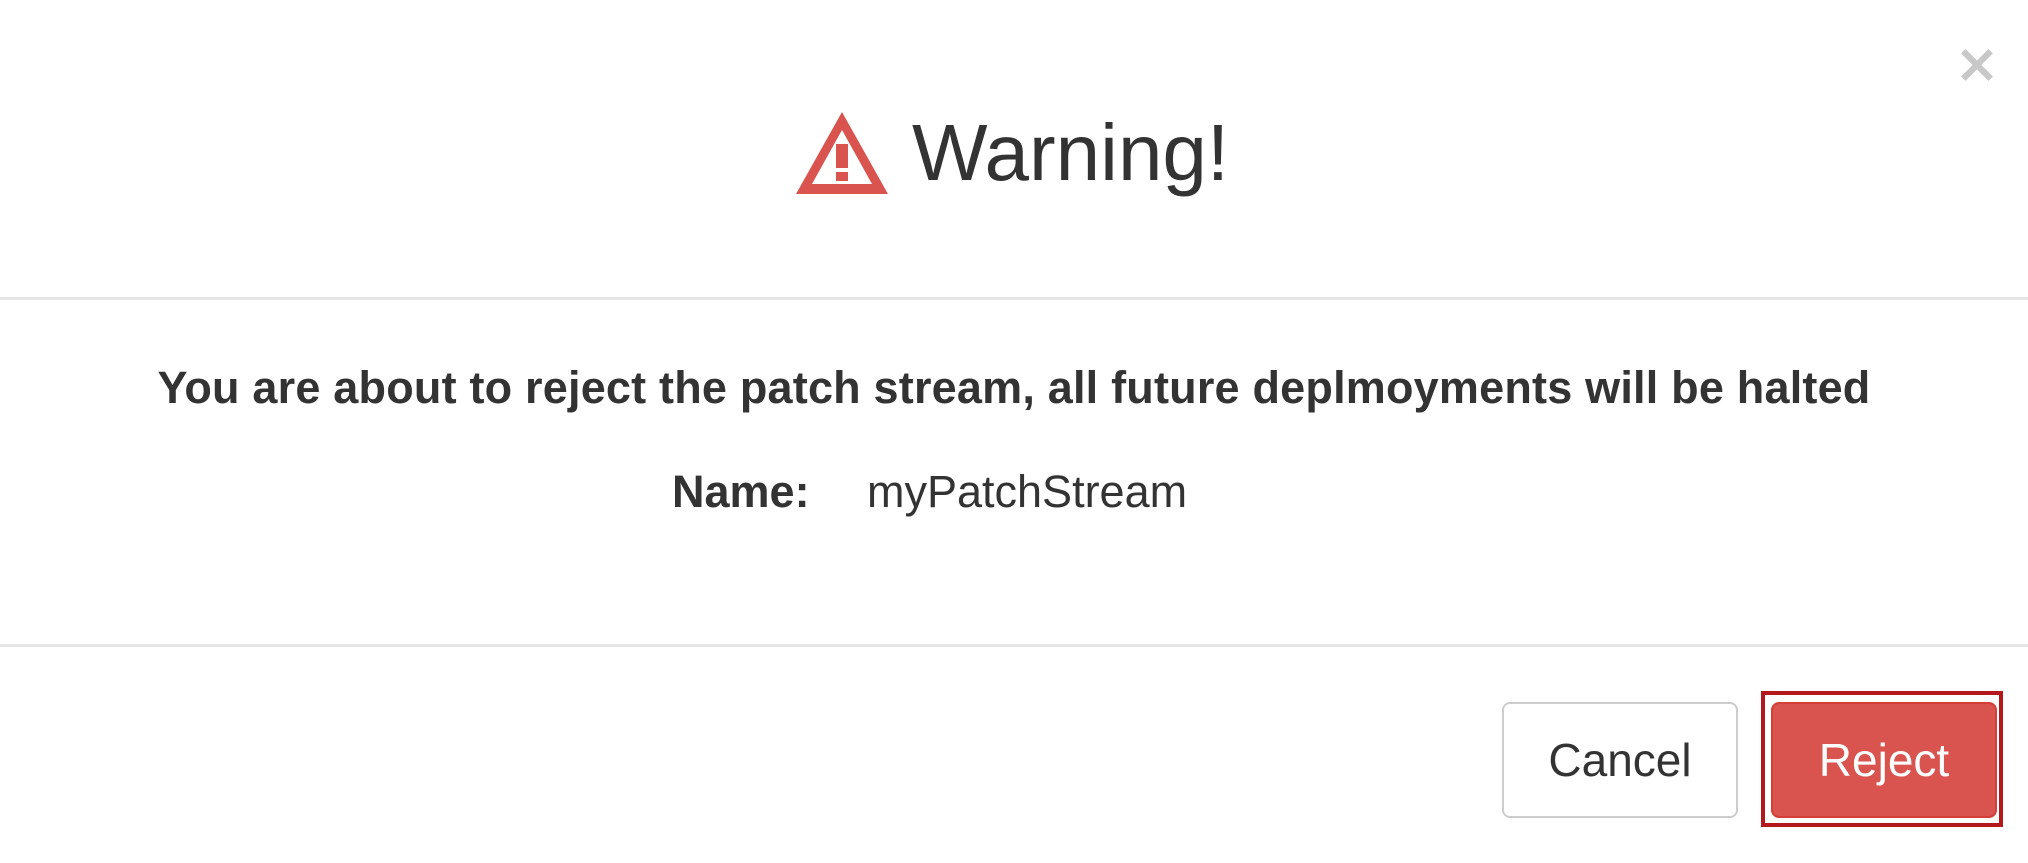  Describe the element at coordinates (741, 491) in the screenshot. I see `name-label: Name:` at that location.